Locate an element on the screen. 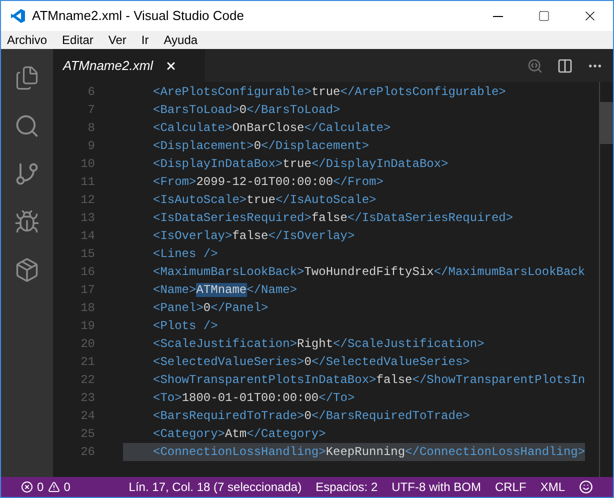  menu-item: Ayuda is located at coordinates (180, 40).